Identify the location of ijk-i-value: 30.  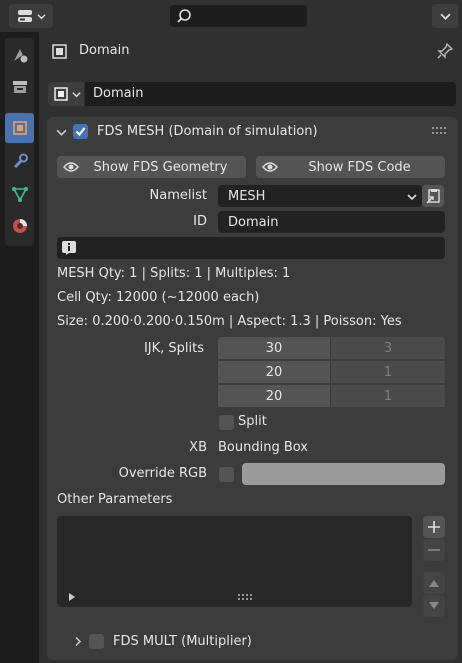
(274, 348).